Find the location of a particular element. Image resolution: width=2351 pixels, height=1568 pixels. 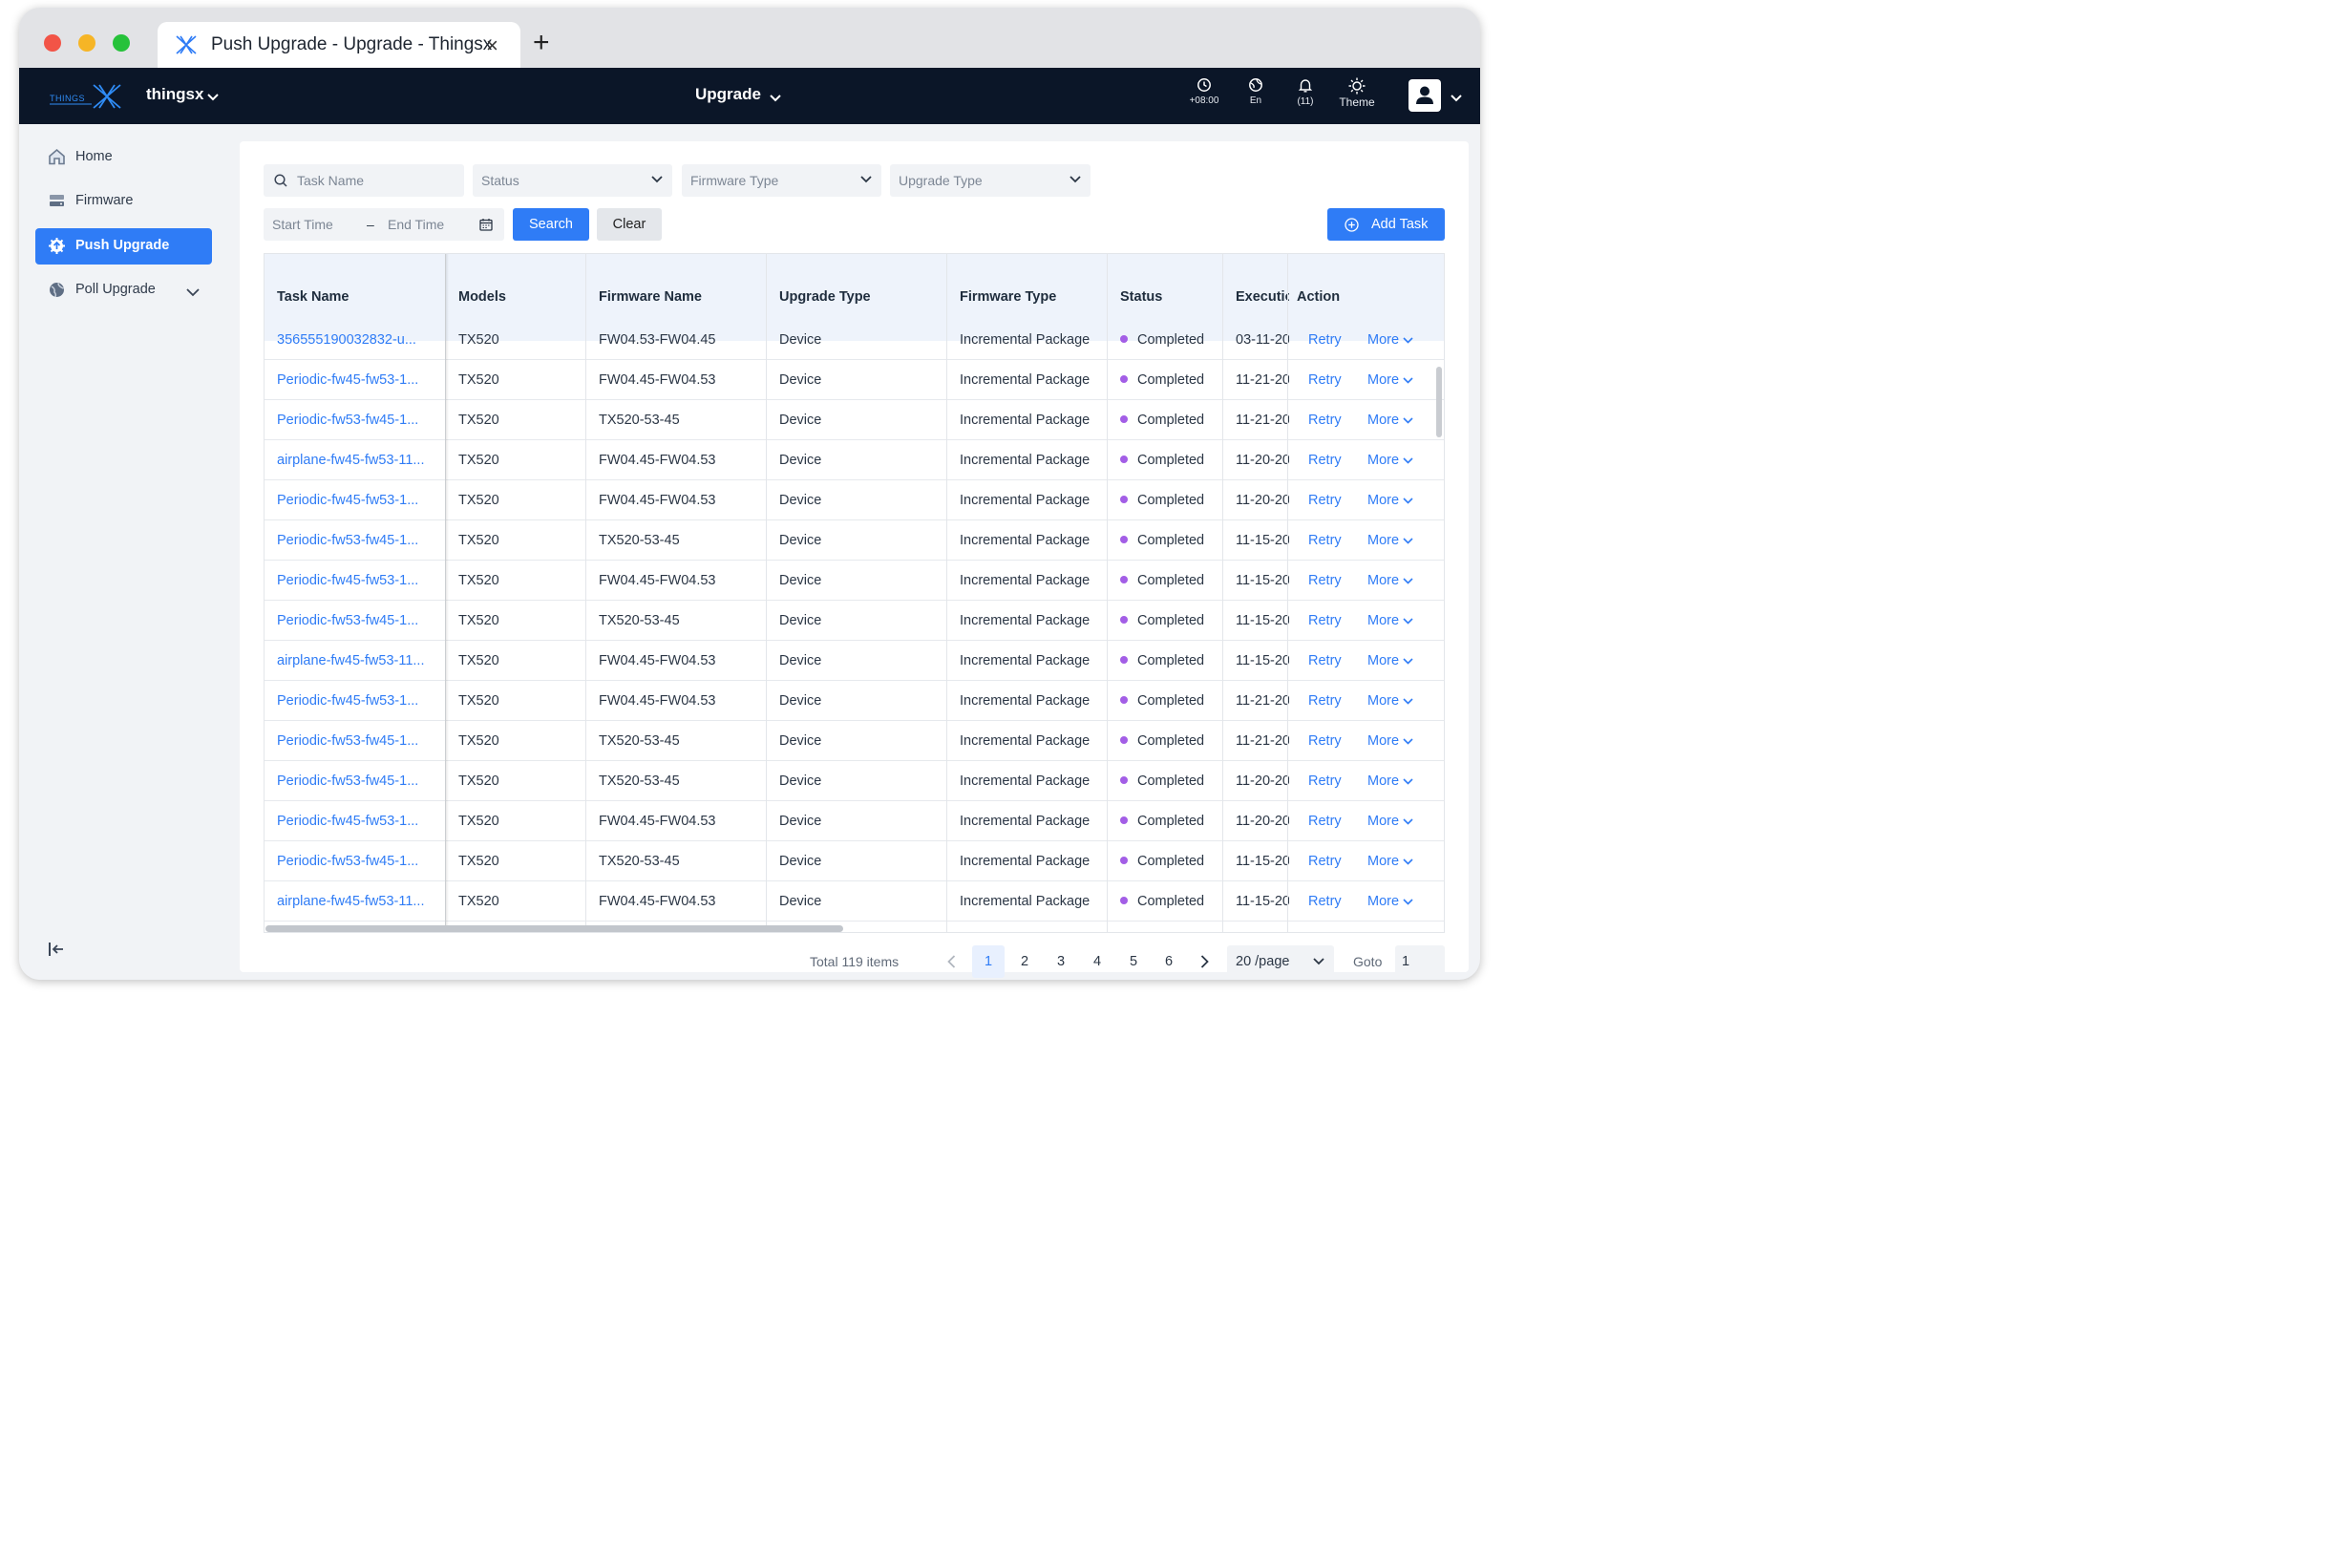

collapse-sidebar-icon is located at coordinates (57, 952).